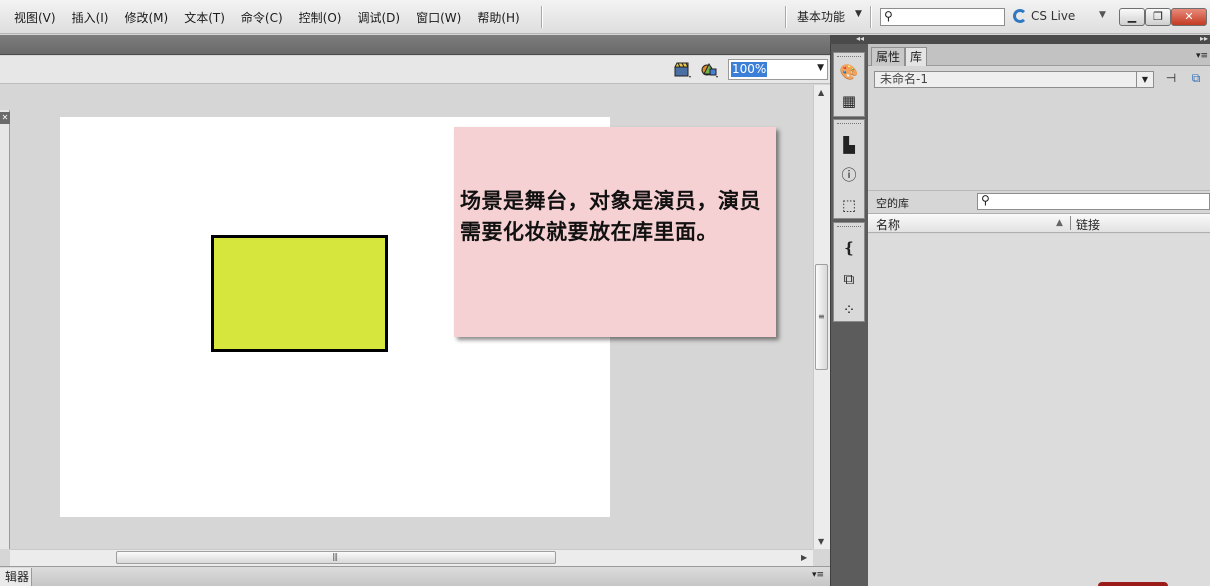  Describe the element at coordinates (415, 45) in the screenshot. I see `document-tab-strip` at that location.